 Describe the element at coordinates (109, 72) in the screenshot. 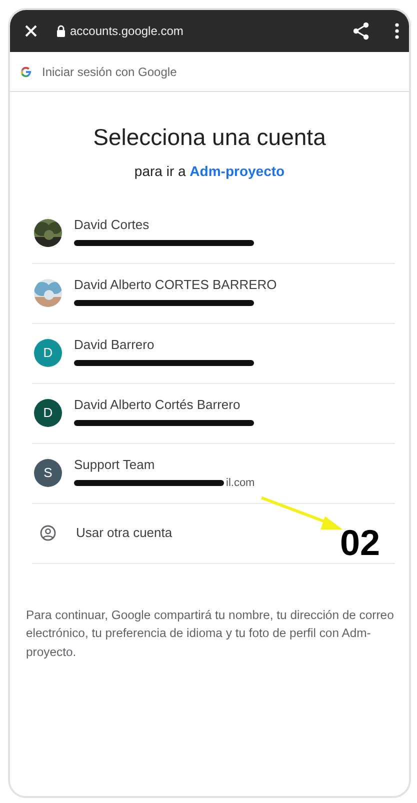

I see `header-title: Iniciar sesión con Google` at that location.